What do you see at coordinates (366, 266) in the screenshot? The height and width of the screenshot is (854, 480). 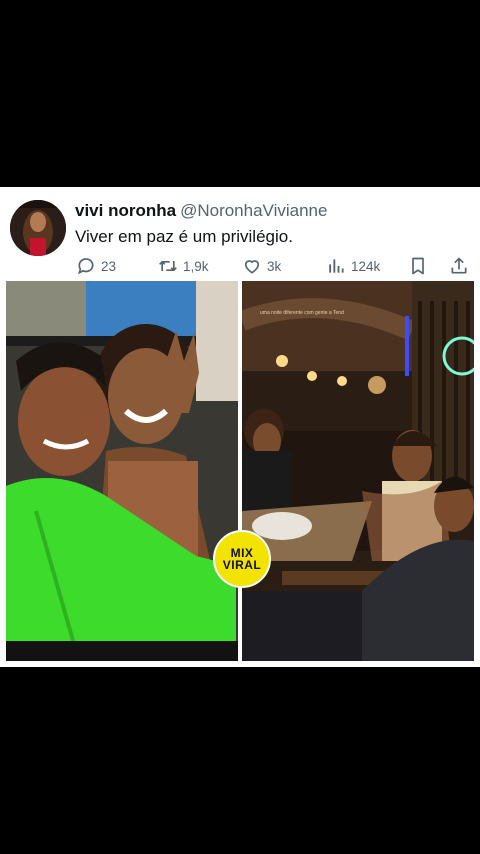 I see `views-count: 124k` at bounding box center [366, 266].